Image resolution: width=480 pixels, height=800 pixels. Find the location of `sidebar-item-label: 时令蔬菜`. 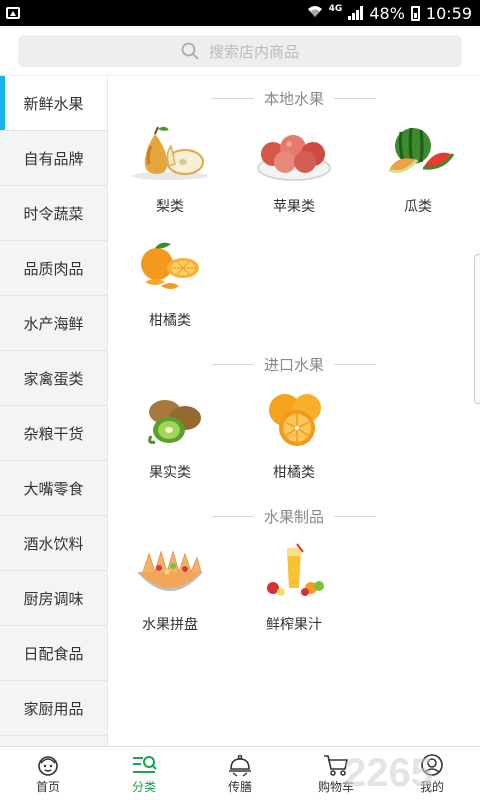

sidebar-item-label: 时令蔬菜 is located at coordinates (53, 213).